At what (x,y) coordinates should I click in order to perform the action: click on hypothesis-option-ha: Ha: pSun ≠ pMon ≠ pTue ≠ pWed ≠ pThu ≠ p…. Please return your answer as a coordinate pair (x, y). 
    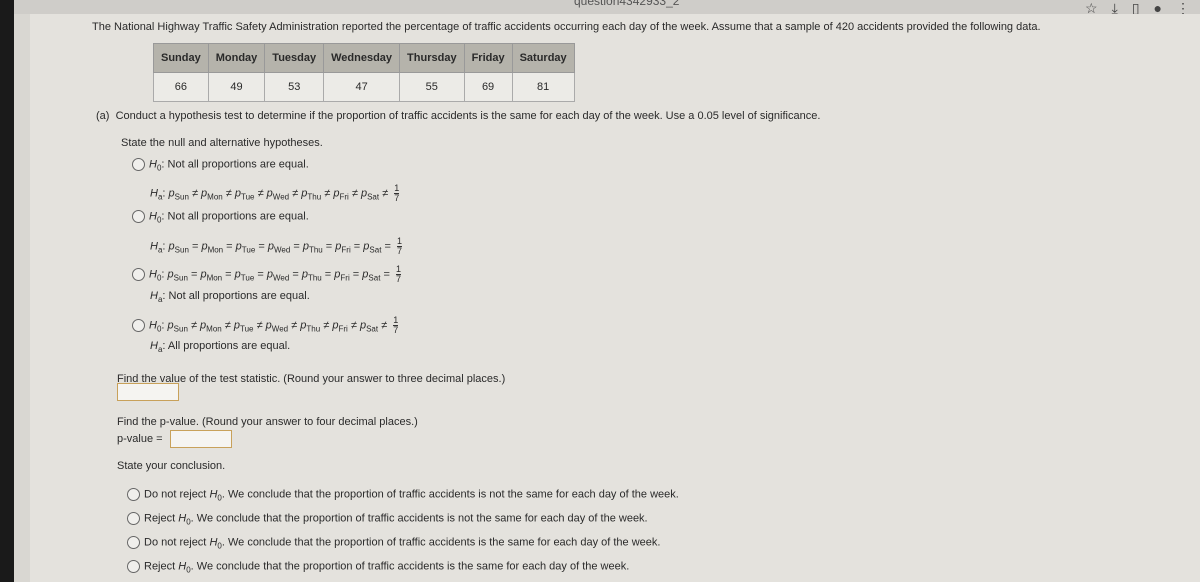
    Looking at the image, I should click on (275, 193).